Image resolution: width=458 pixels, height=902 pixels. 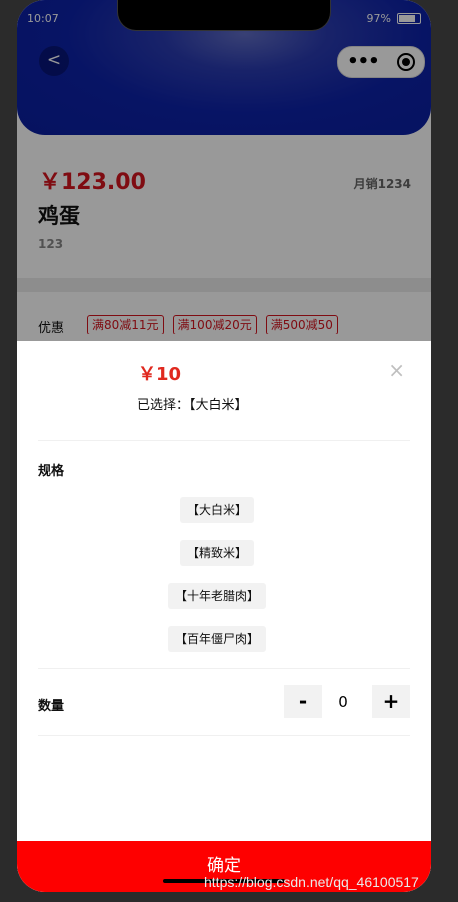 What do you see at coordinates (303, 701) in the screenshot?
I see `quantity-minus-button: -` at bounding box center [303, 701].